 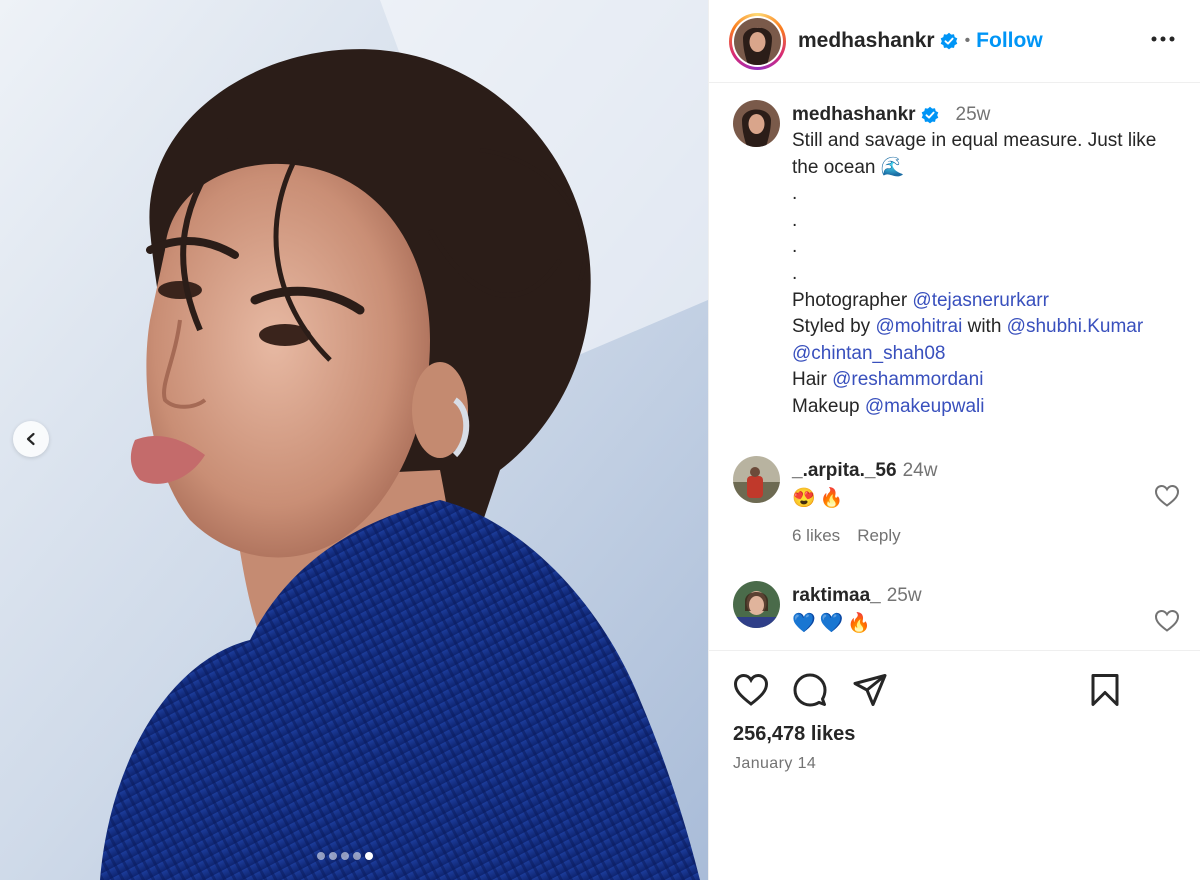 I want to click on more-options-button, so click(x=1163, y=39).